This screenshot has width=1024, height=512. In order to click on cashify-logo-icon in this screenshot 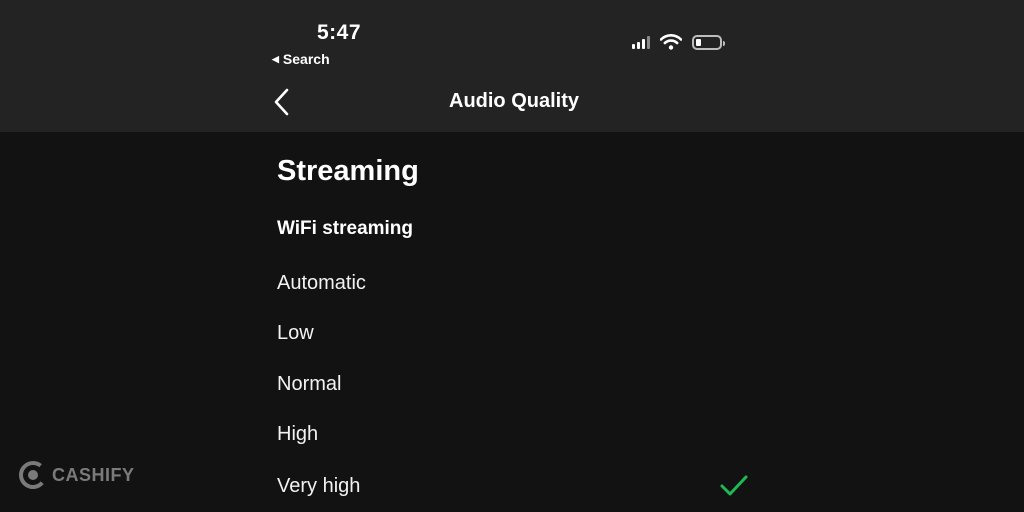, I will do `click(33, 475)`.